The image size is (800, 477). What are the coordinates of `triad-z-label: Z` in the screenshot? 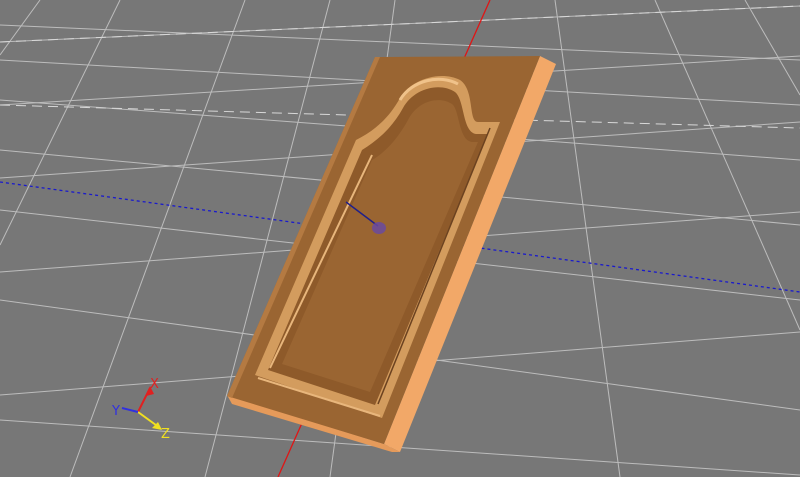 It's located at (165, 434).